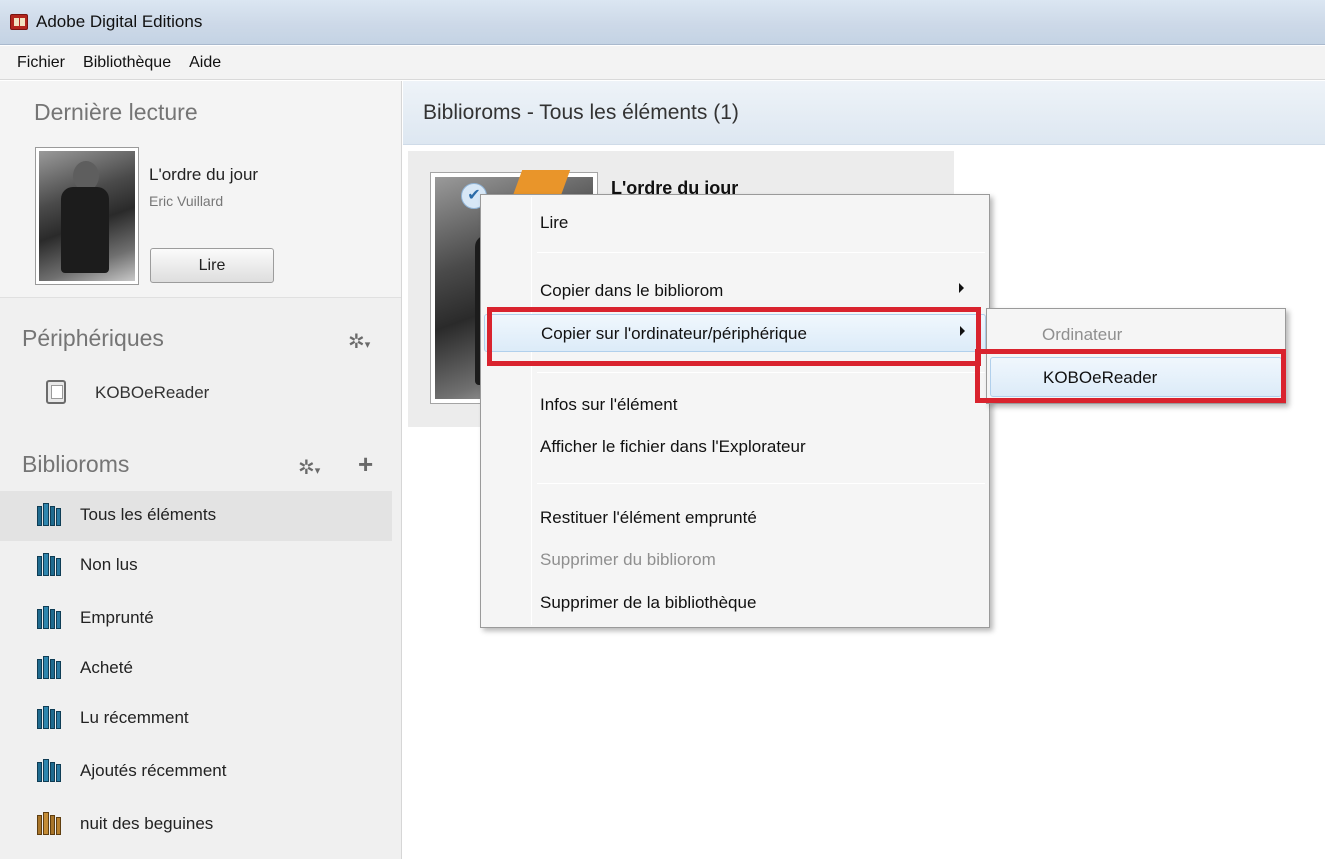 This screenshot has height=859, width=1325. I want to click on tablet-icon, so click(56, 392).